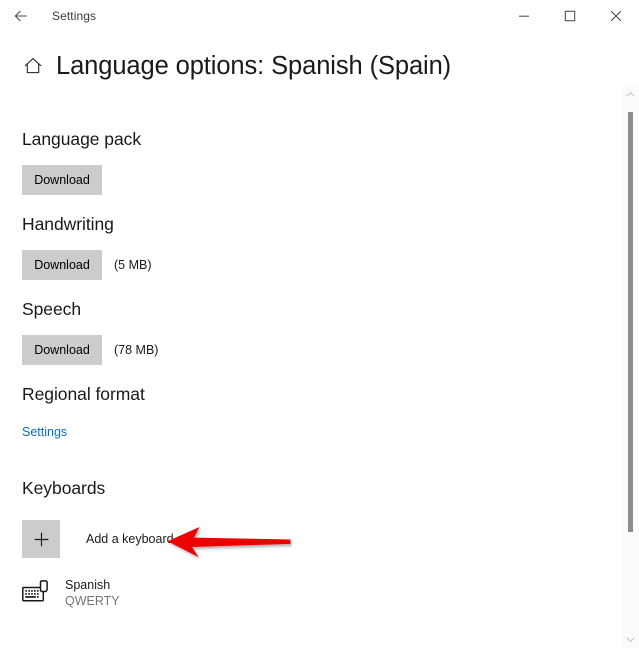 The height and width of the screenshot is (648, 639). What do you see at coordinates (82, 139) in the screenshot?
I see `section-heading-language-pack: Language pack` at bounding box center [82, 139].